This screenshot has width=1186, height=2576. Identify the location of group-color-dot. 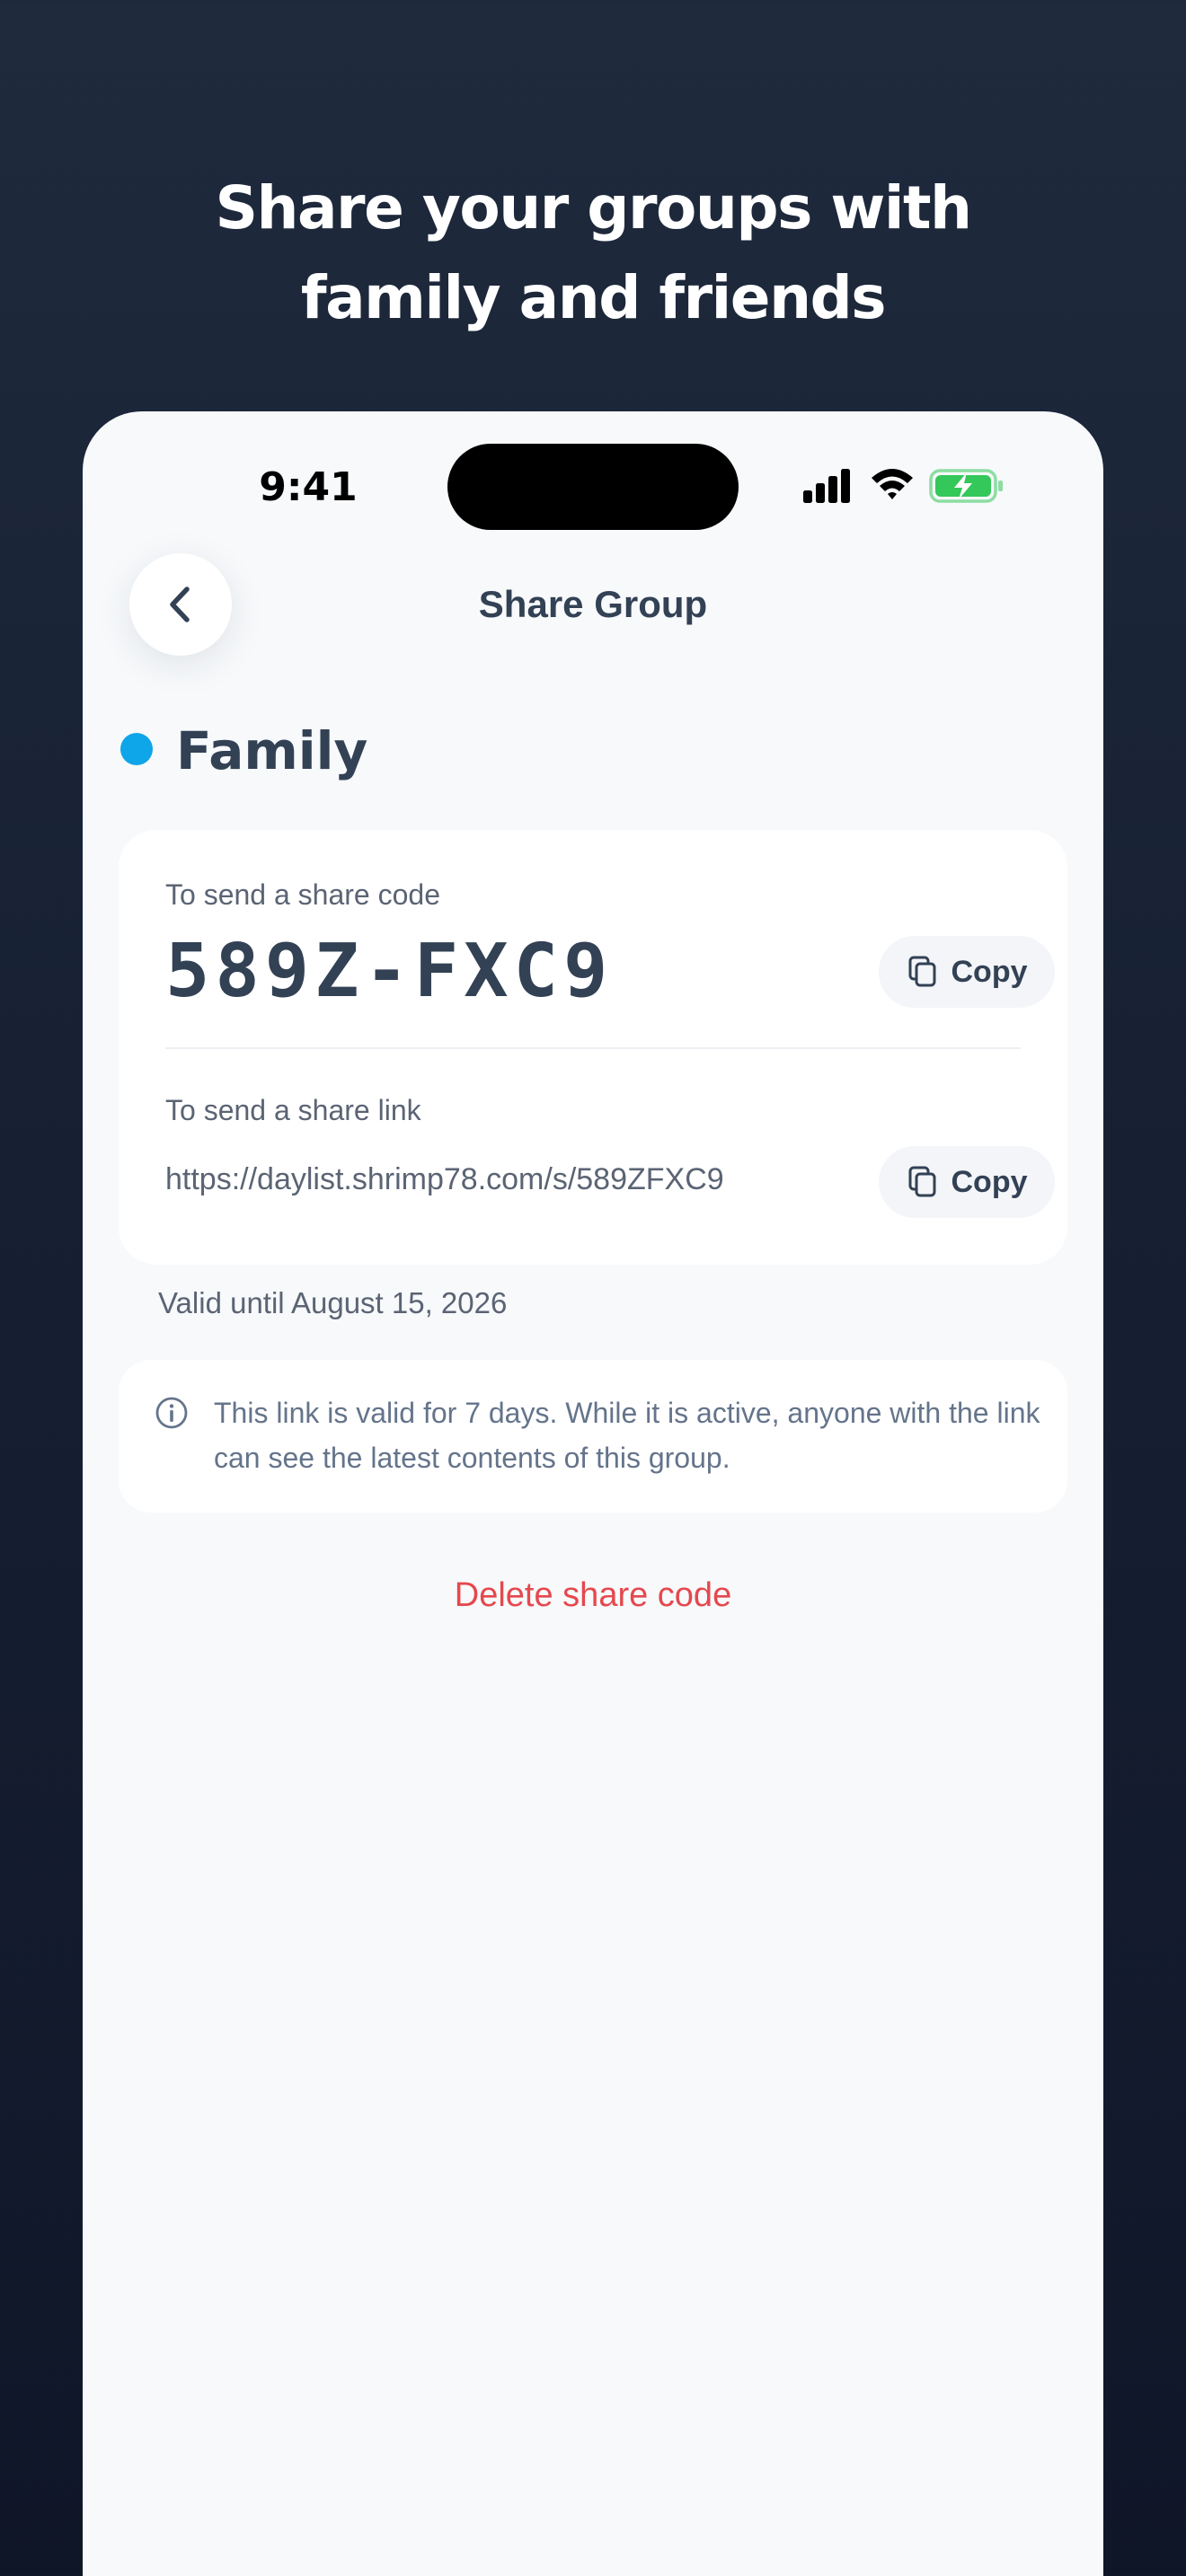
(136, 749).